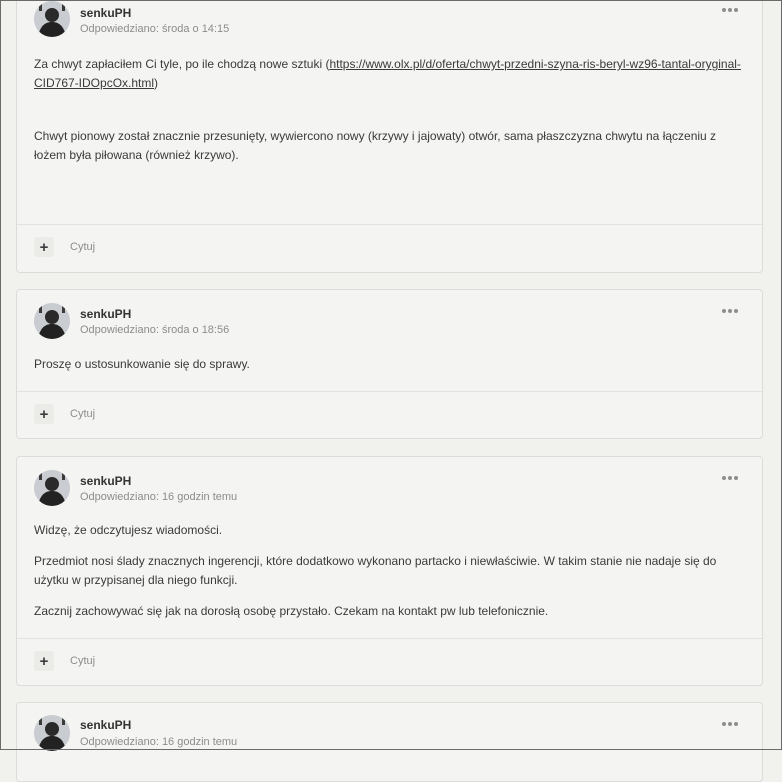 This screenshot has height=782, width=782. What do you see at coordinates (155, 330) in the screenshot?
I see `post-timestamp: Odpowiedziano: środa o 18:56` at bounding box center [155, 330].